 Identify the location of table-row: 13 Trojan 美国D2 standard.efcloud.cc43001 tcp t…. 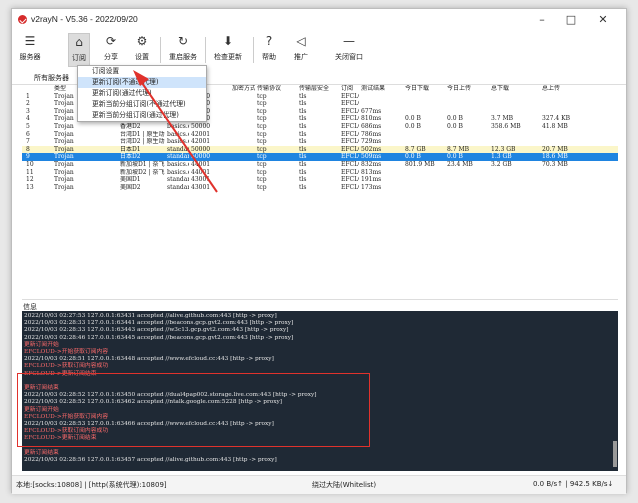
(320, 188).